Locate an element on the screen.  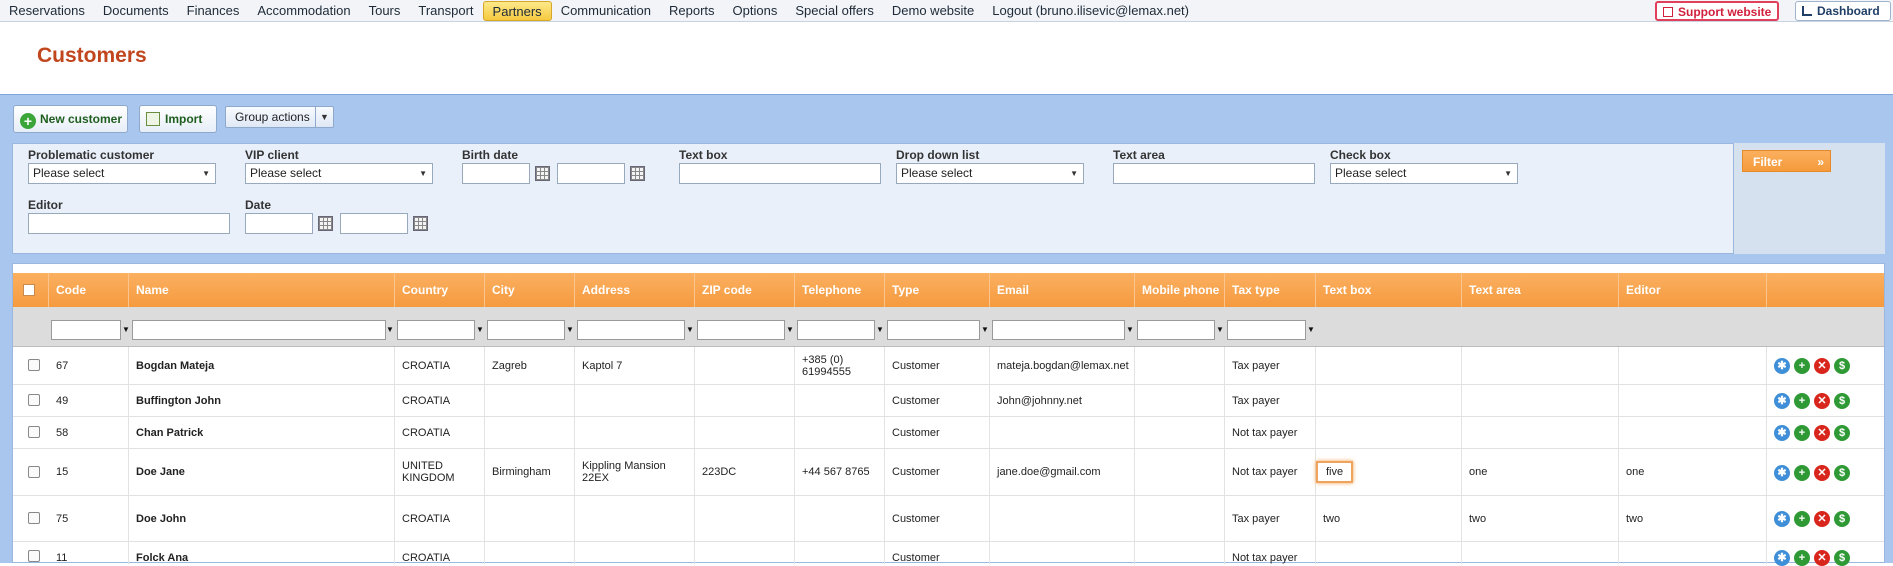
column-header-name: Name is located at coordinates (262, 290).